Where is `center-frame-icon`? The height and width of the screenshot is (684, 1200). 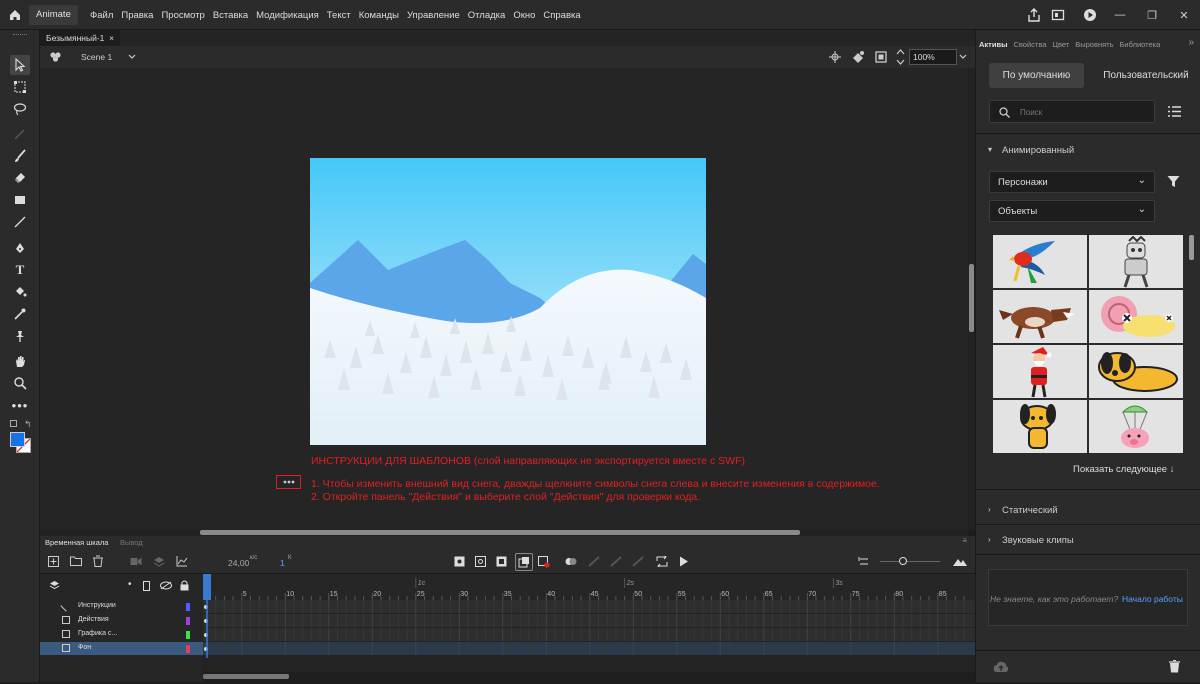
center-frame-icon is located at coordinates (864, 561).